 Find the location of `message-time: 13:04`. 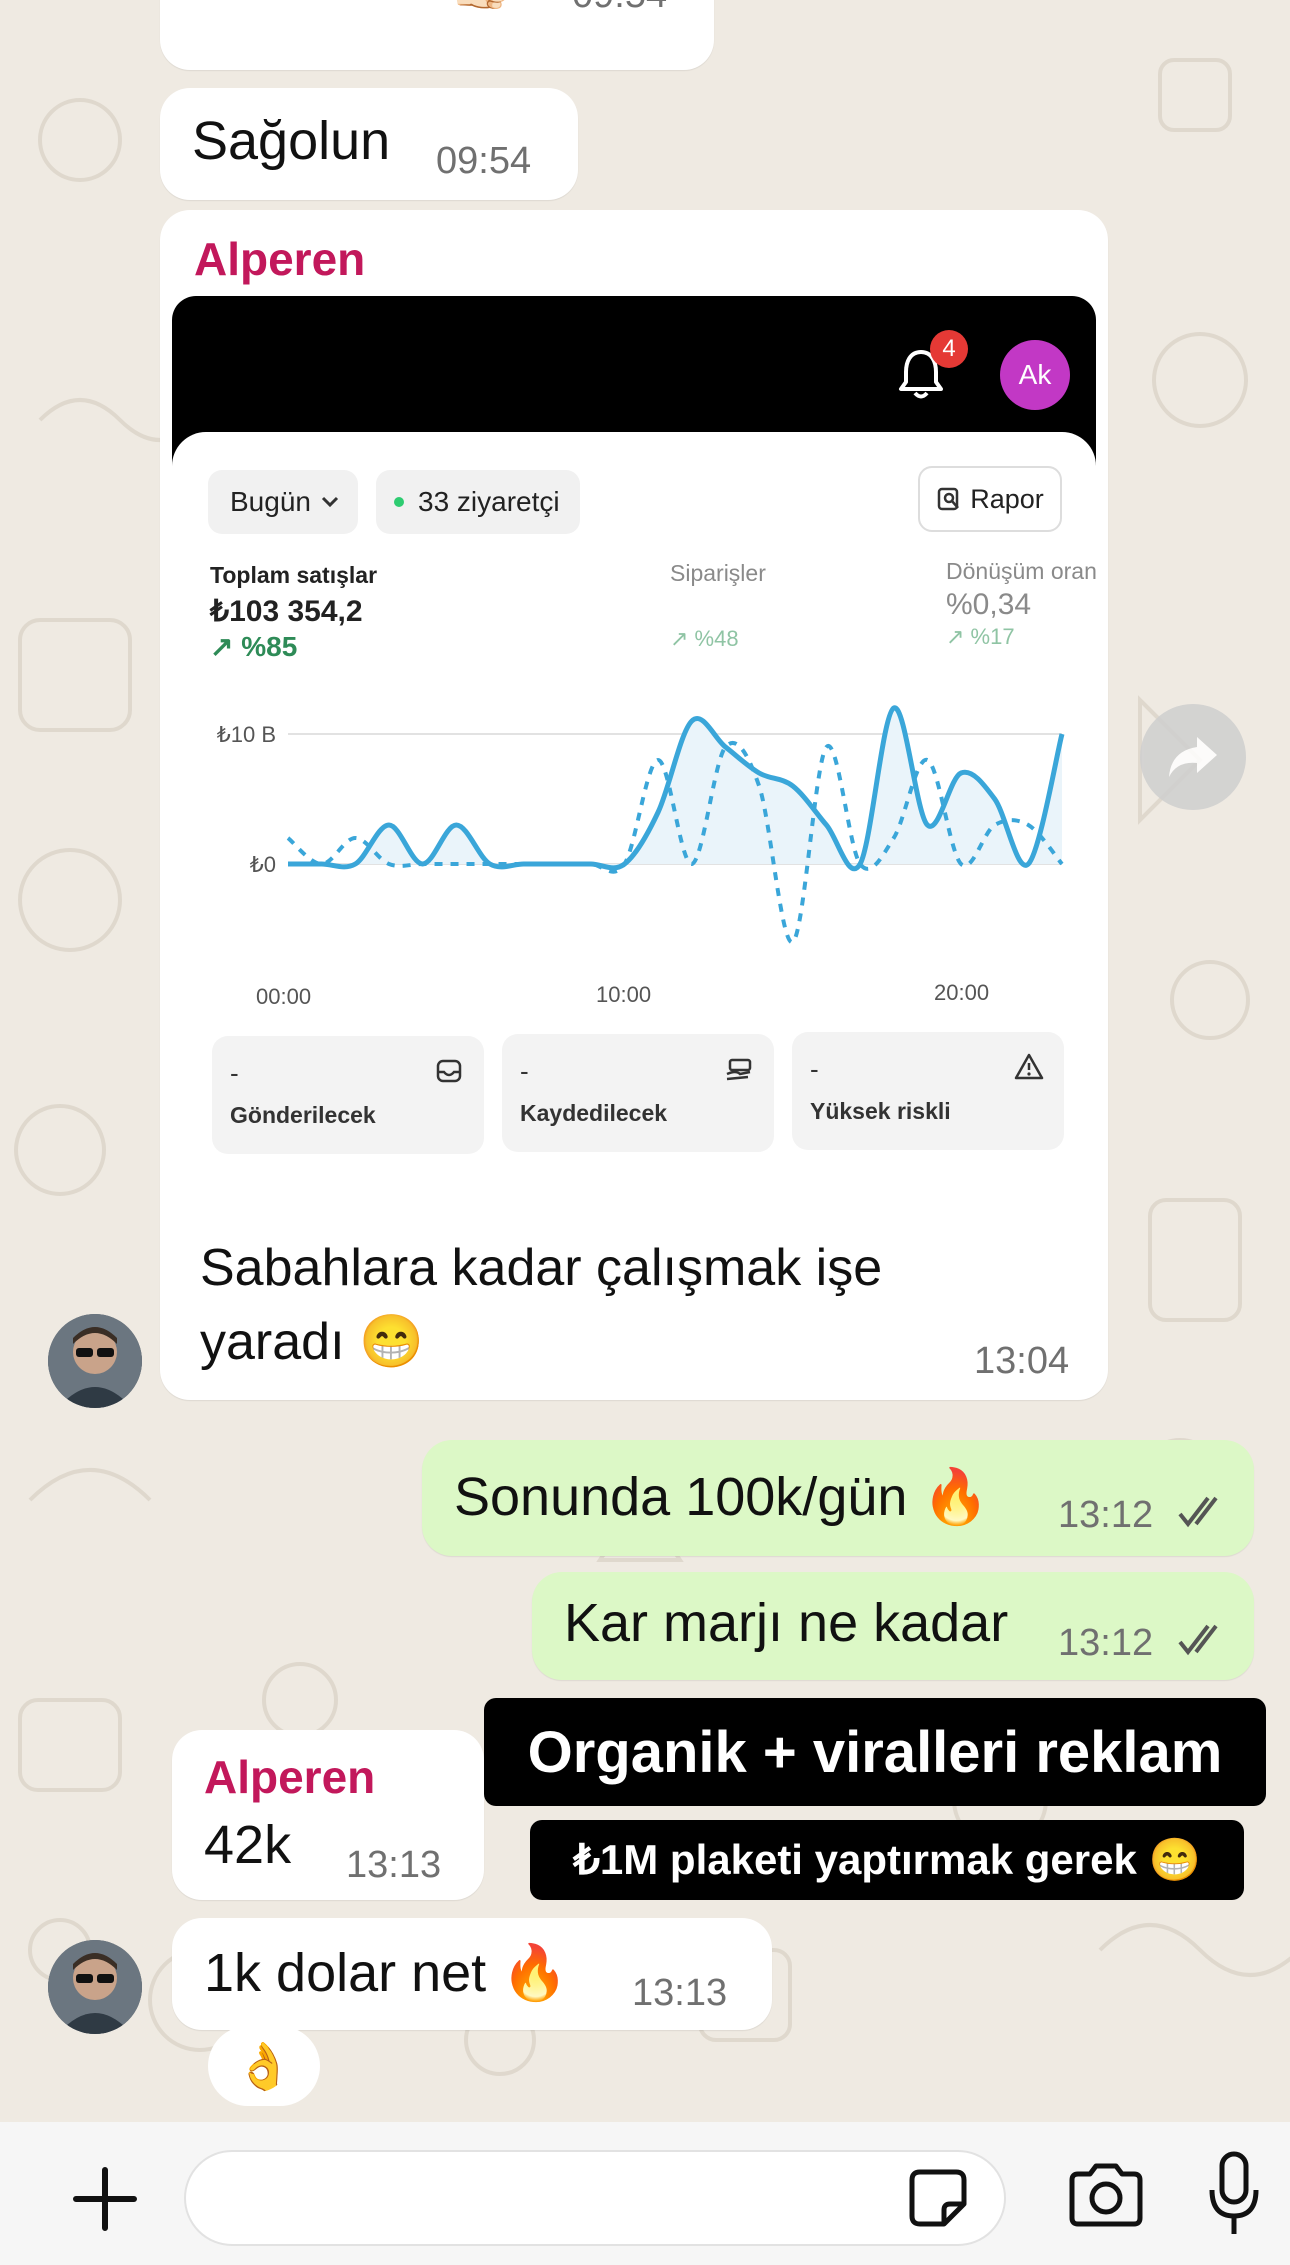

message-time: 13:04 is located at coordinates (1022, 1361).